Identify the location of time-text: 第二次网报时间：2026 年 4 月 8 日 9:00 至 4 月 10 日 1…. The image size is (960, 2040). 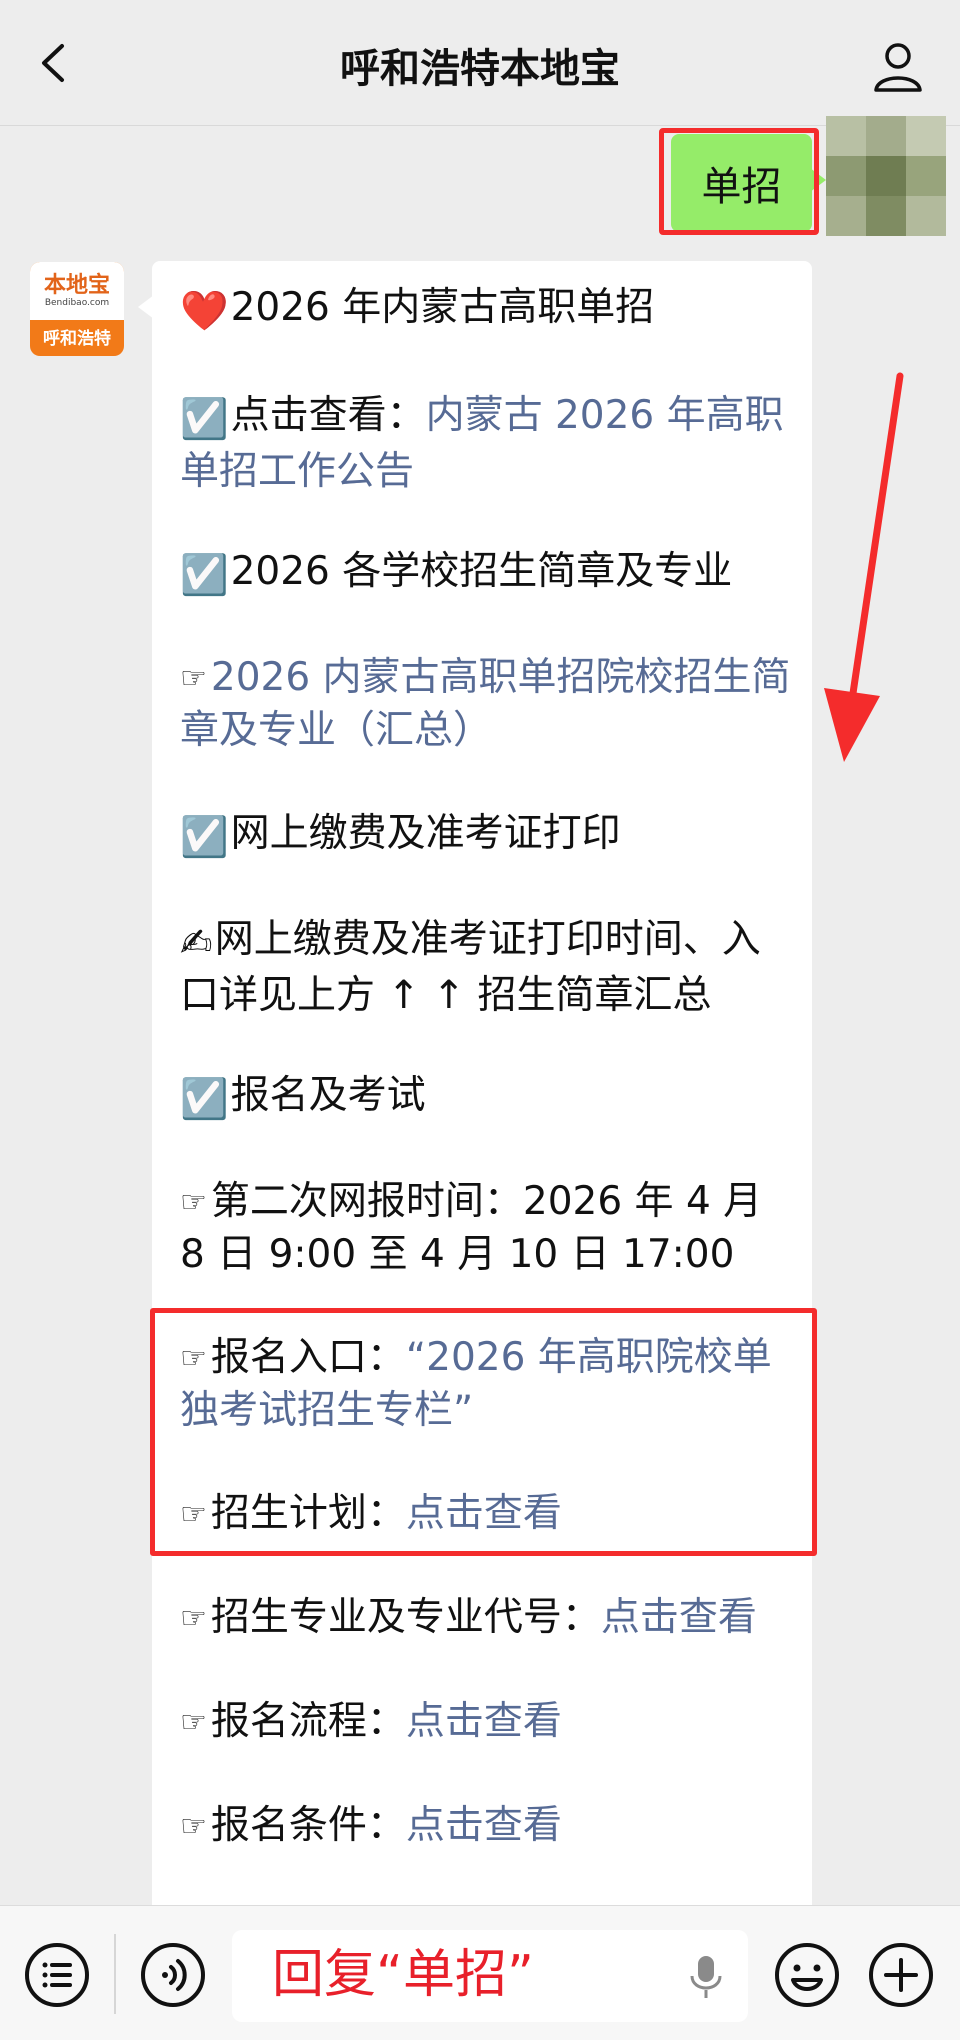
(471, 1228).